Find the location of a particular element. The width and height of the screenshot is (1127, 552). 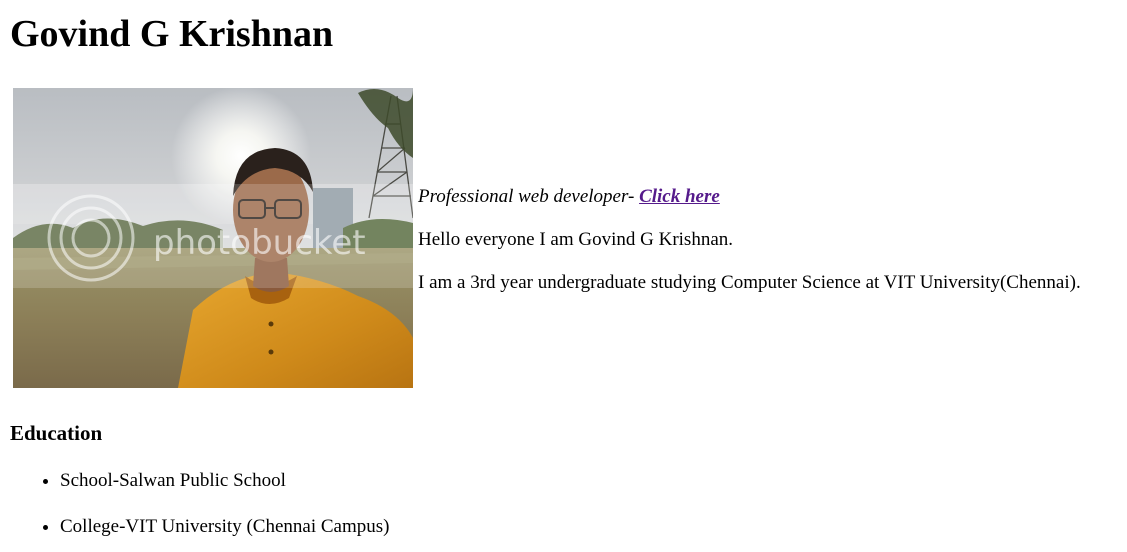

greeting-text: Hello everyone I am Govind G Krishnan. is located at coordinates (576, 239).